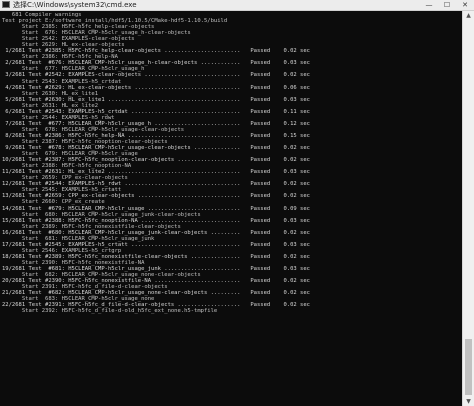 The width and height of the screenshot is (474, 406). What do you see at coordinates (75, 5) in the screenshot?
I see `window-title: 选择C:\Windows\system32\cmd.exe` at bounding box center [75, 5].